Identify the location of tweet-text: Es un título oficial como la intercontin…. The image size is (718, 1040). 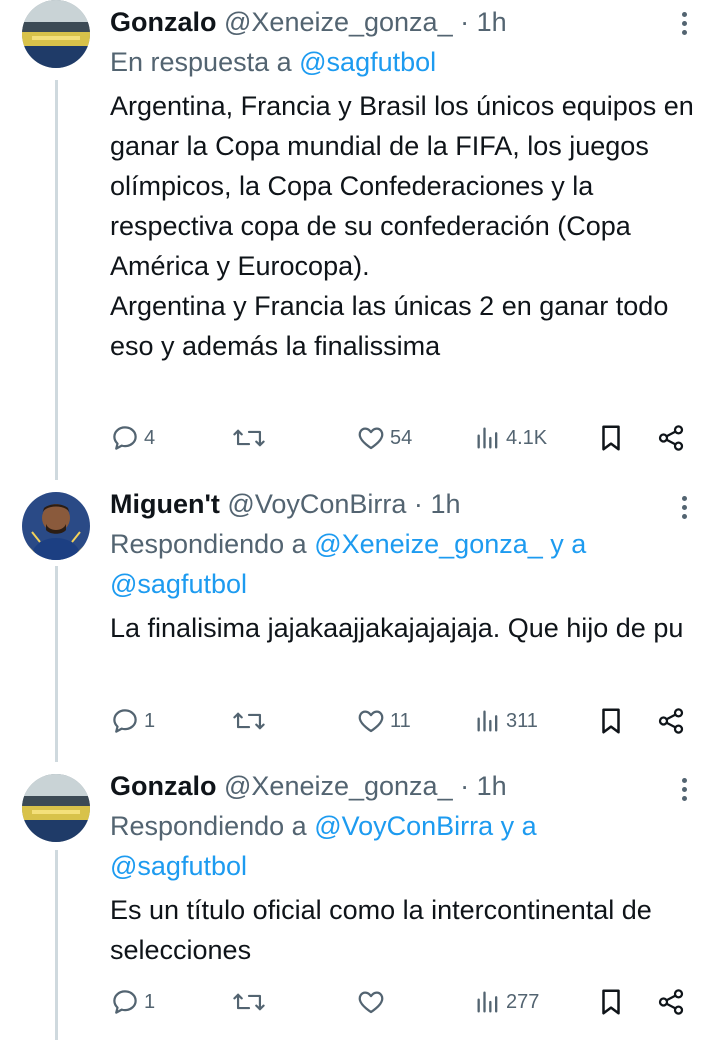
(405, 930).